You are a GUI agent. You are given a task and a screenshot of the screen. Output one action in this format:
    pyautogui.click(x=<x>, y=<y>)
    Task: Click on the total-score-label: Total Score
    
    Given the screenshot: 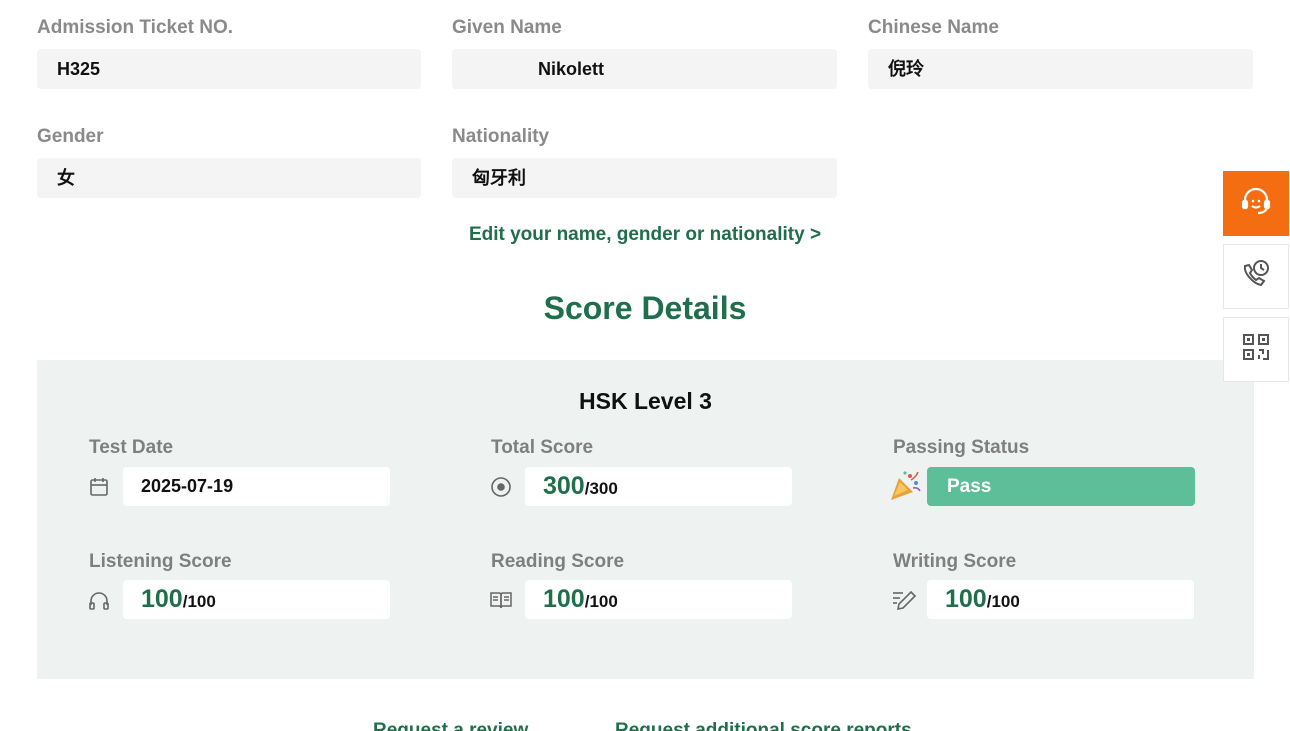 What is the action you would take?
    pyautogui.click(x=542, y=447)
    